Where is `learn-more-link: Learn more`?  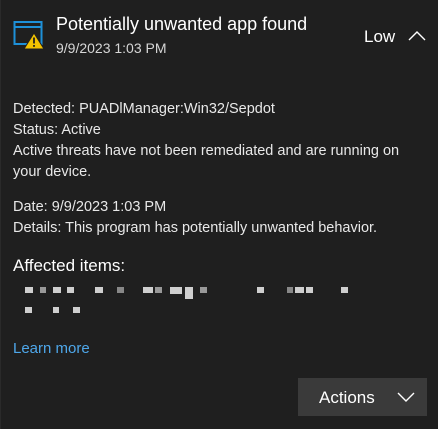 learn-more-link: Learn more is located at coordinates (51, 348).